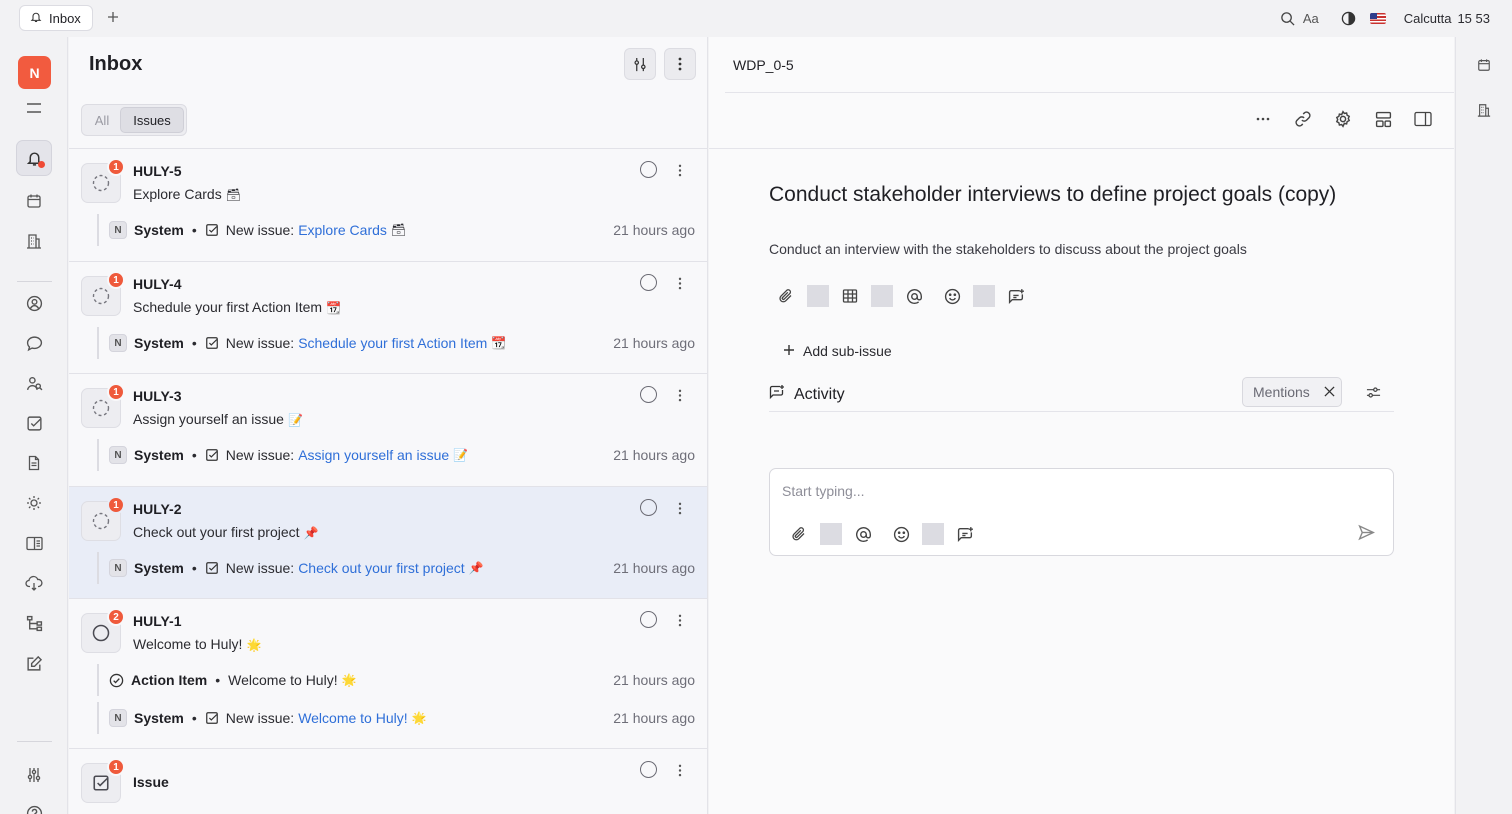  Describe the element at coordinates (34, 583) in the screenshot. I see `cloud-drive-icon` at that location.